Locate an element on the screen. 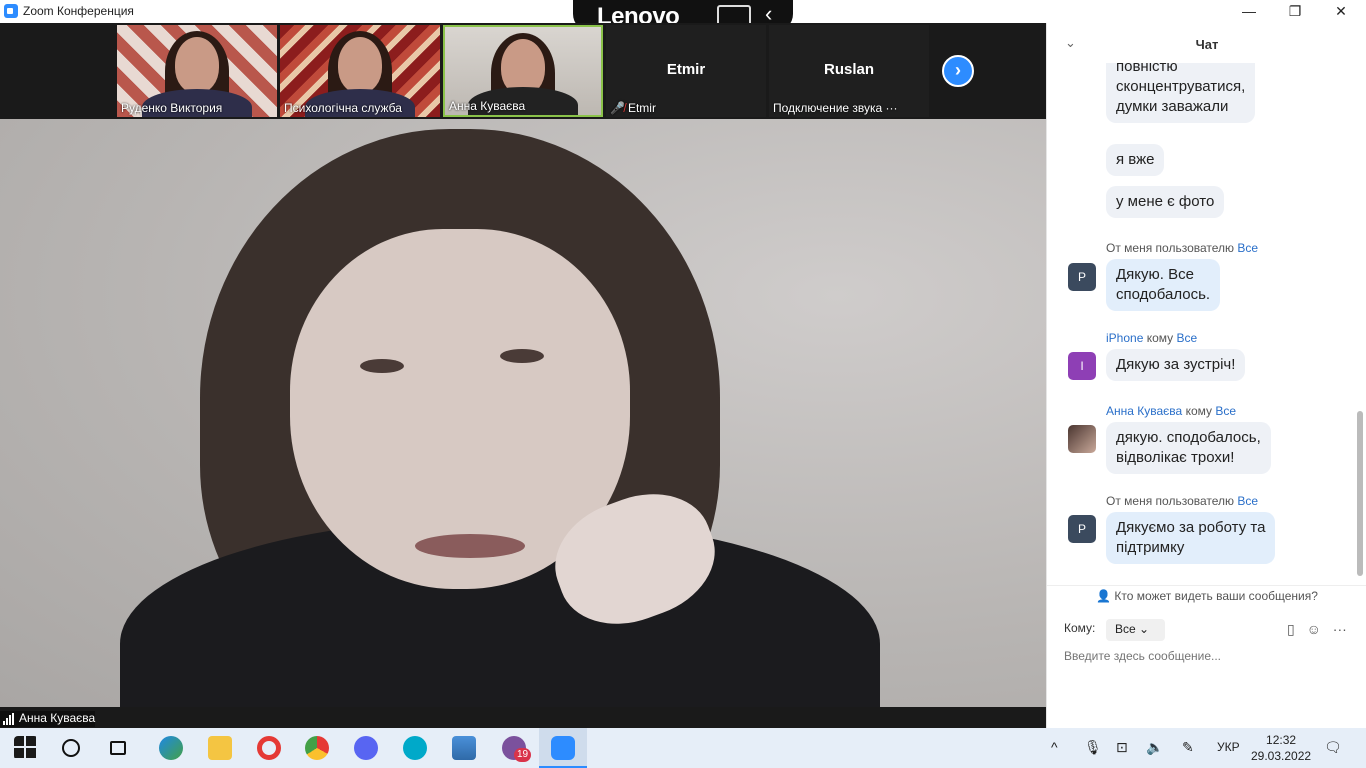 The height and width of the screenshot is (768, 1366). message-line: підтримку is located at coordinates (1150, 547).